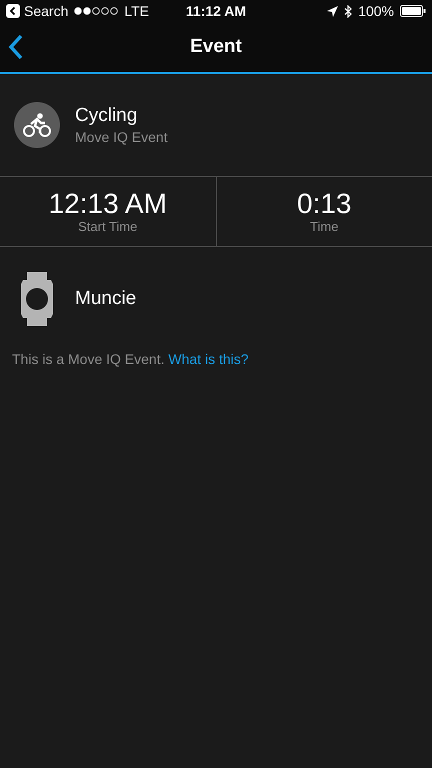  I want to click on battery-icon, so click(413, 11).